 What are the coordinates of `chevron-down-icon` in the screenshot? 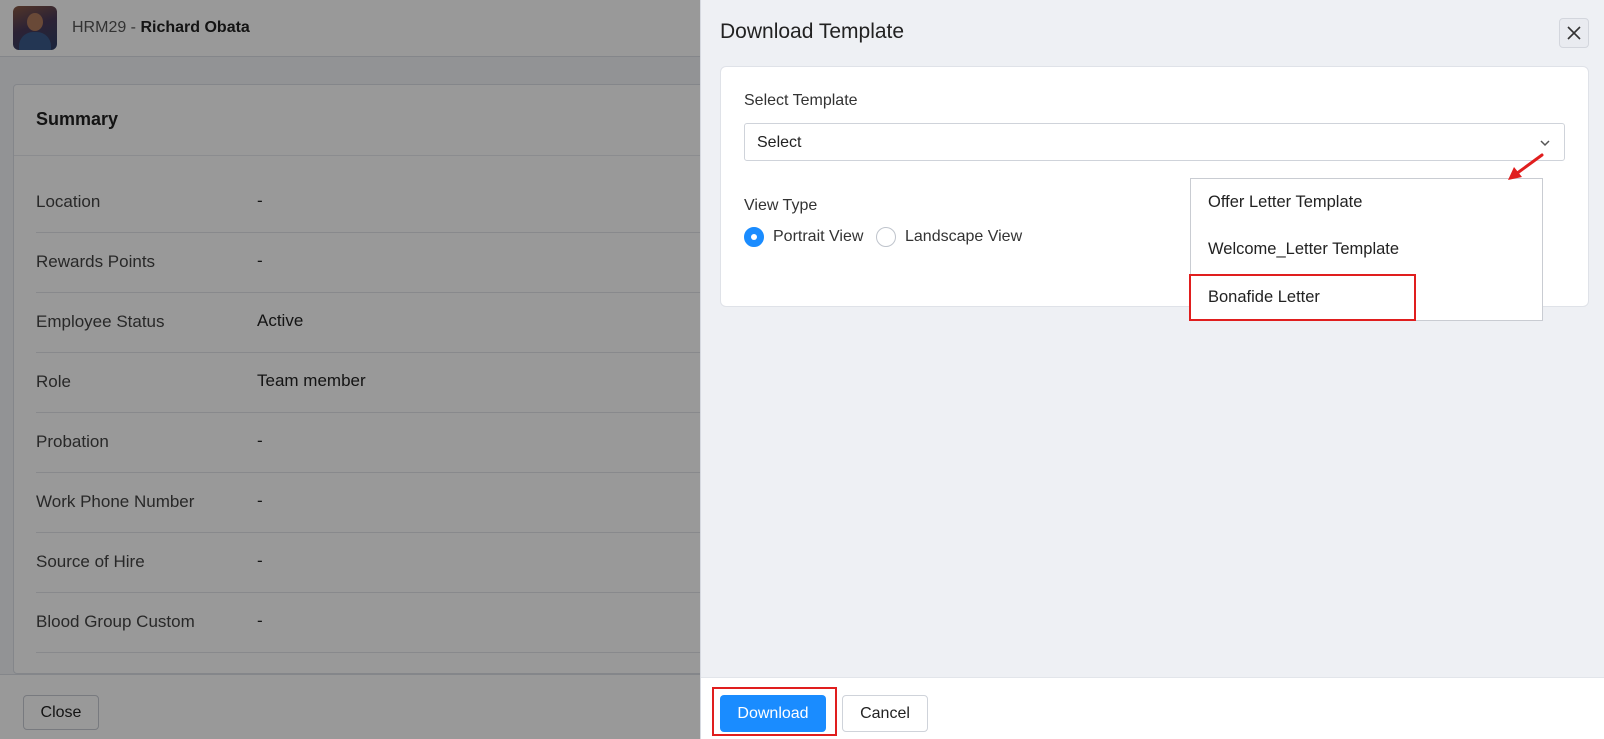 It's located at (1545, 143).